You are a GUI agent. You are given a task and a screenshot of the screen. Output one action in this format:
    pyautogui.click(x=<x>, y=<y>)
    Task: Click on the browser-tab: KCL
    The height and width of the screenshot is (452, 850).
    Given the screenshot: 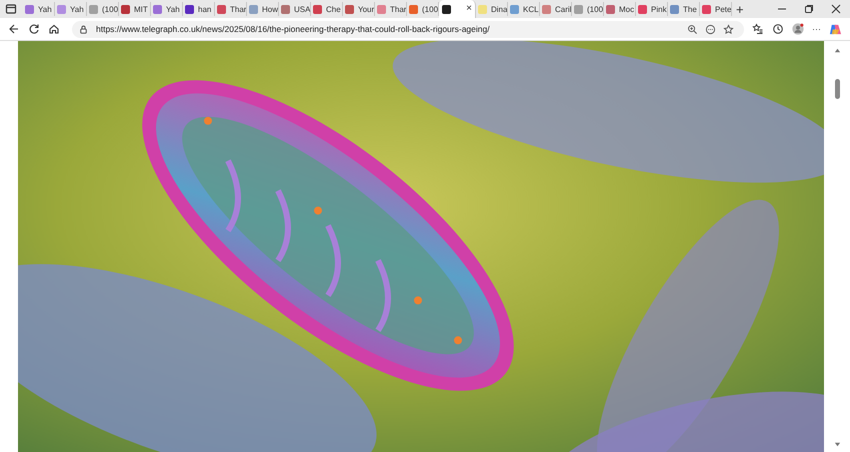 What is the action you would take?
    pyautogui.click(x=524, y=9)
    